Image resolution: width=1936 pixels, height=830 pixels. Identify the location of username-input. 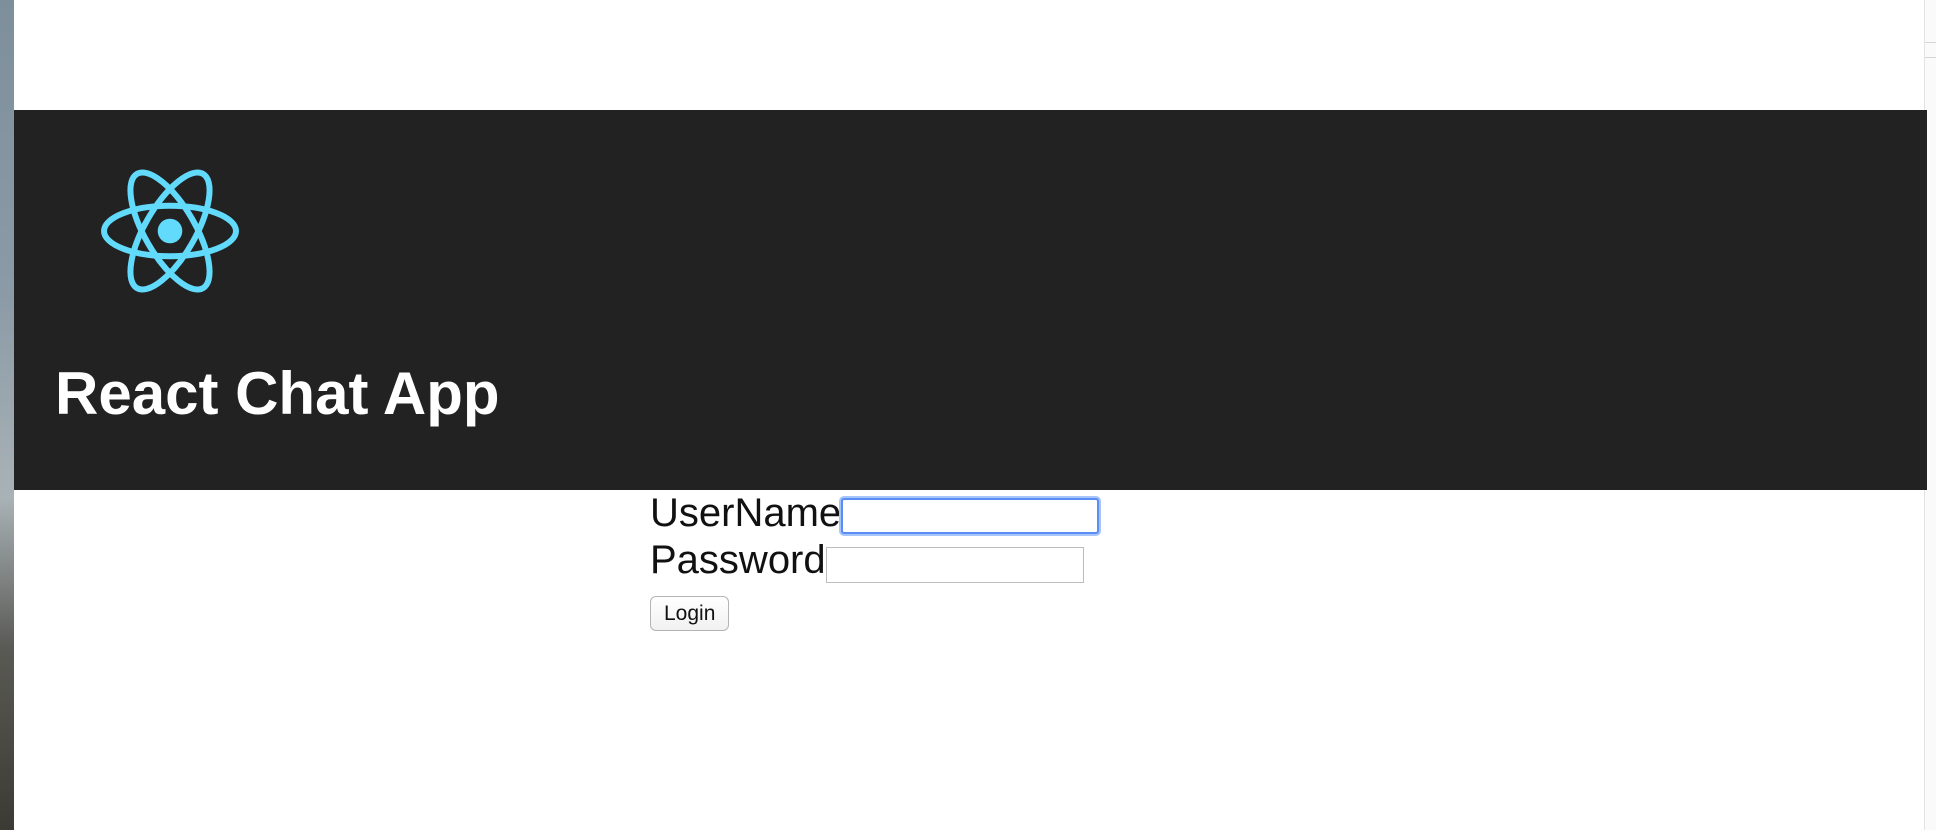
(970, 515).